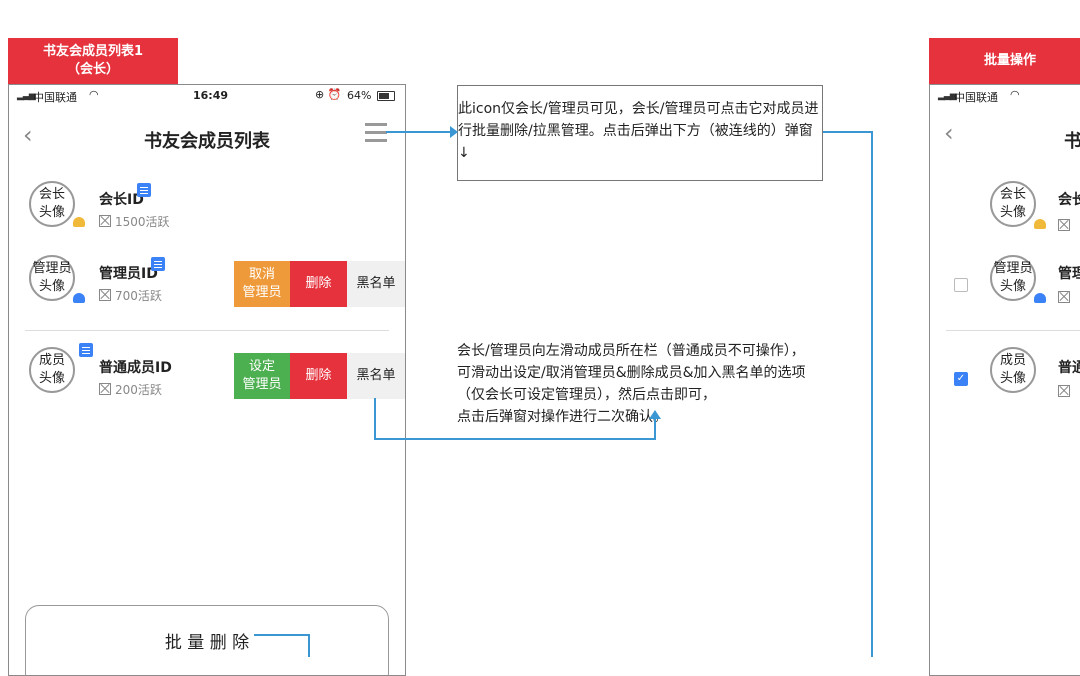  Describe the element at coordinates (586, 395) in the screenshot. I see `swipe-annotation-line: （仅会长可设定管理员），然后点击即可，` at that location.